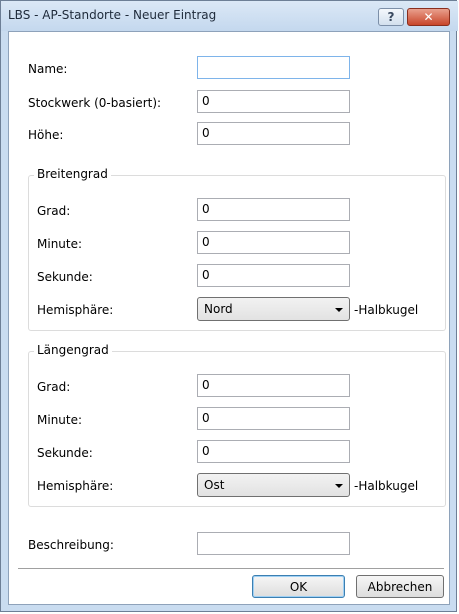  Describe the element at coordinates (54, 211) in the screenshot. I see `latitude-degree-label: Grad:` at that location.